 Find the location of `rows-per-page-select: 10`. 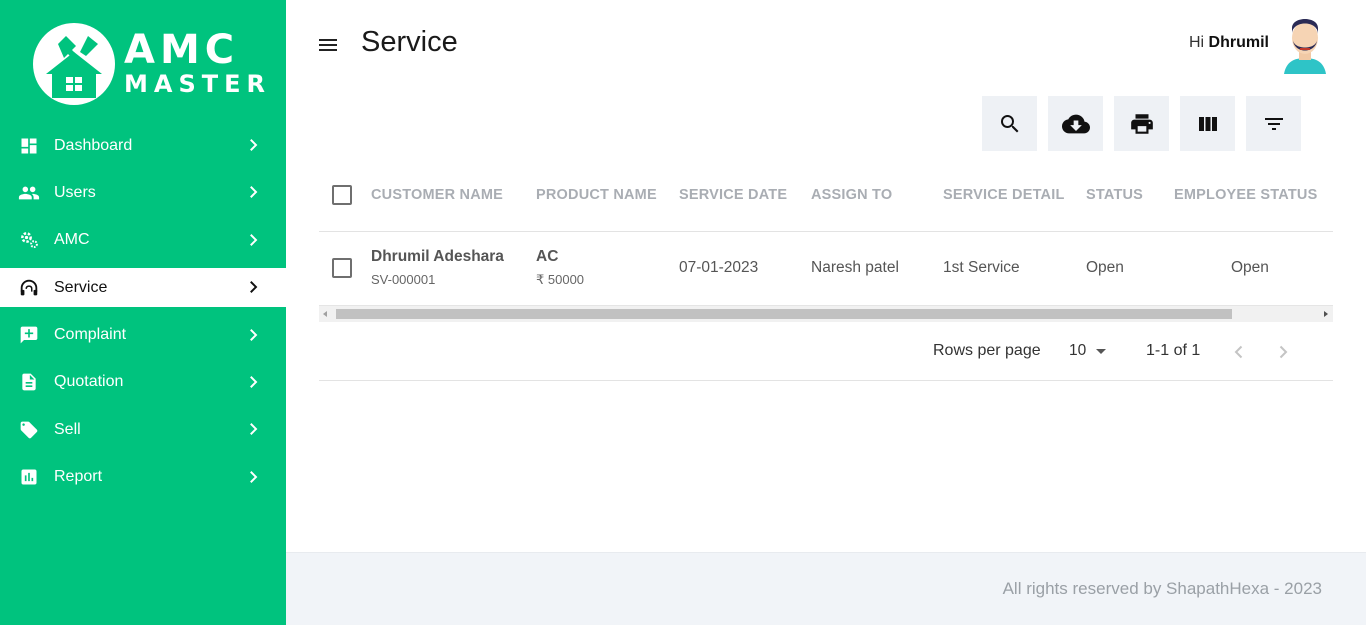

rows-per-page-select: 10 is located at coordinates (1088, 351).